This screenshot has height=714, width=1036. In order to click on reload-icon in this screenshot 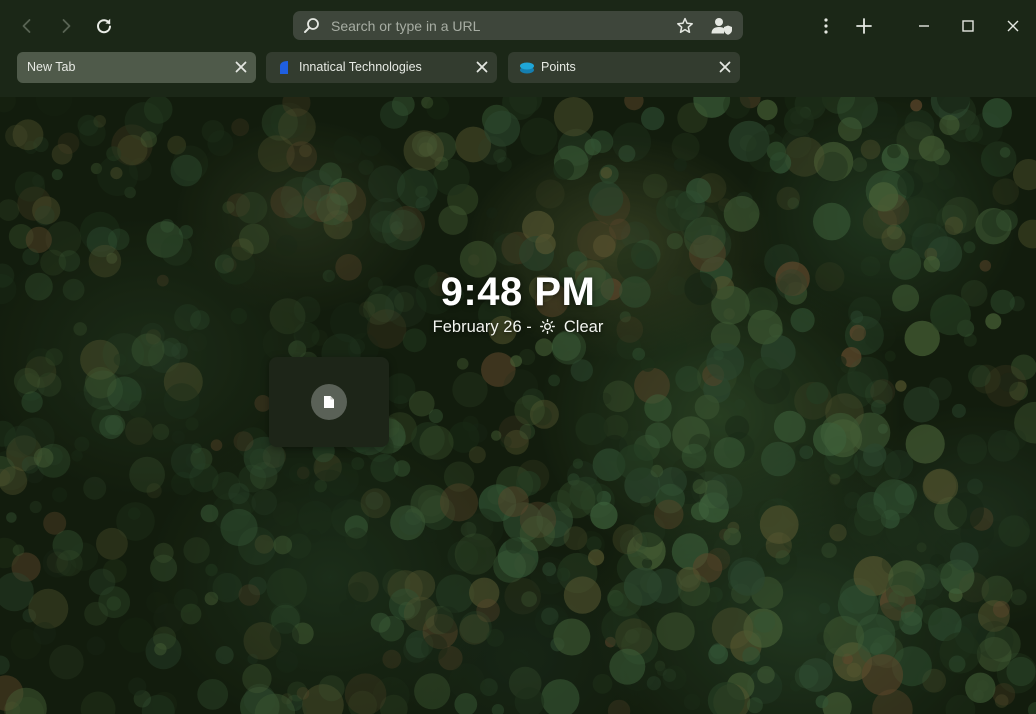, I will do `click(104, 26)`.